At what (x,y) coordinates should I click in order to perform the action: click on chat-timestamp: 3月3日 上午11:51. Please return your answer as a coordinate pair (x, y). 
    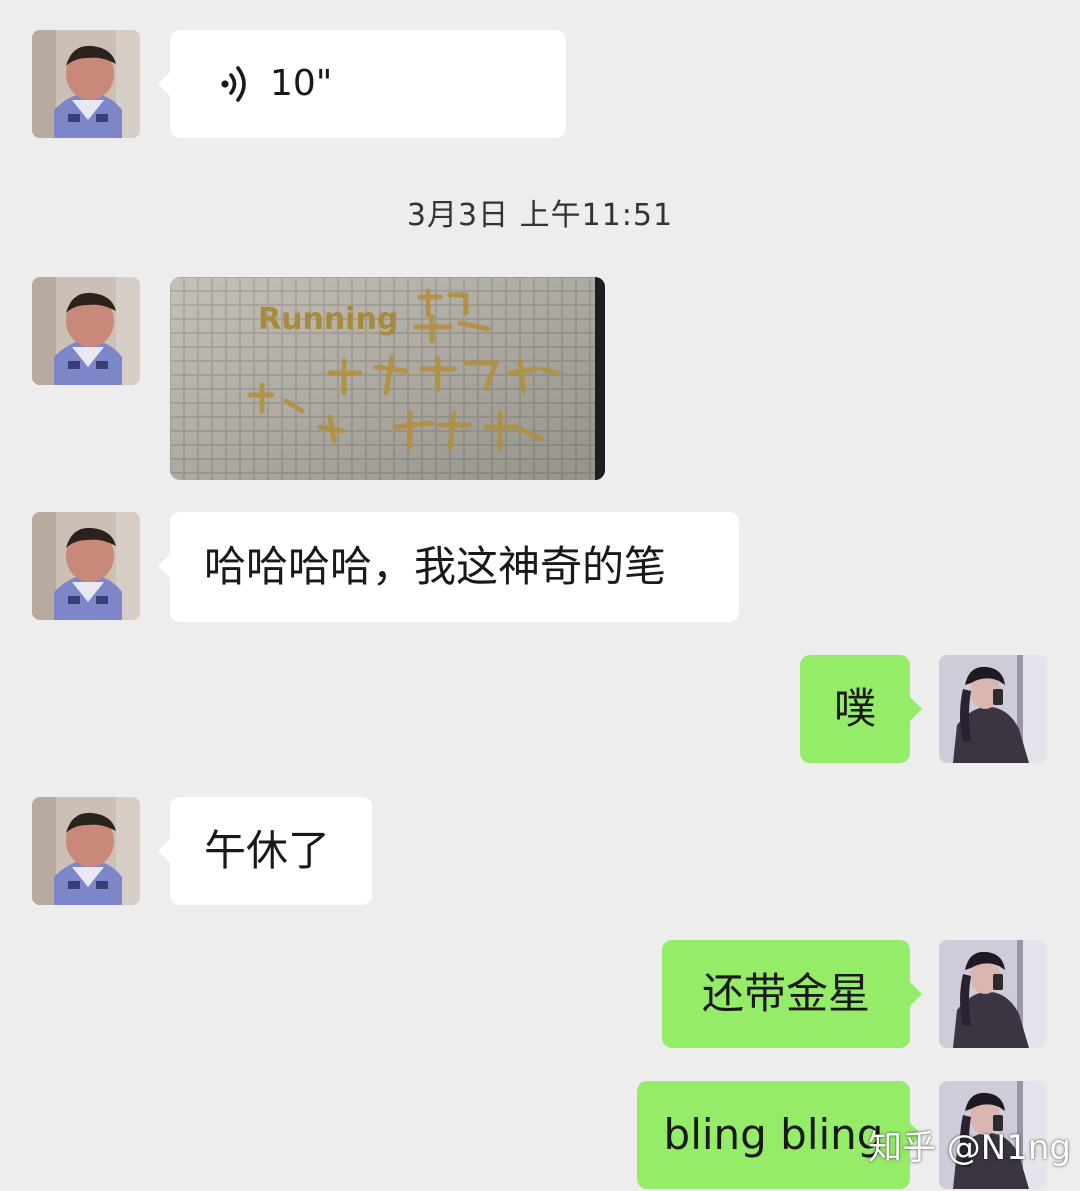
    Looking at the image, I should click on (540, 215).